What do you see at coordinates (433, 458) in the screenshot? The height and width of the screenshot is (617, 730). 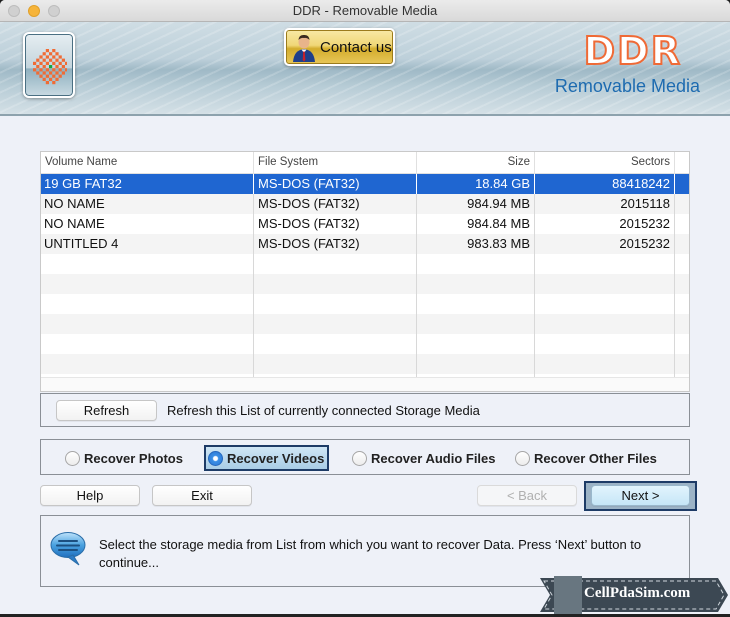 I see `recover-audio-files-label: Recover Audio Files` at bounding box center [433, 458].